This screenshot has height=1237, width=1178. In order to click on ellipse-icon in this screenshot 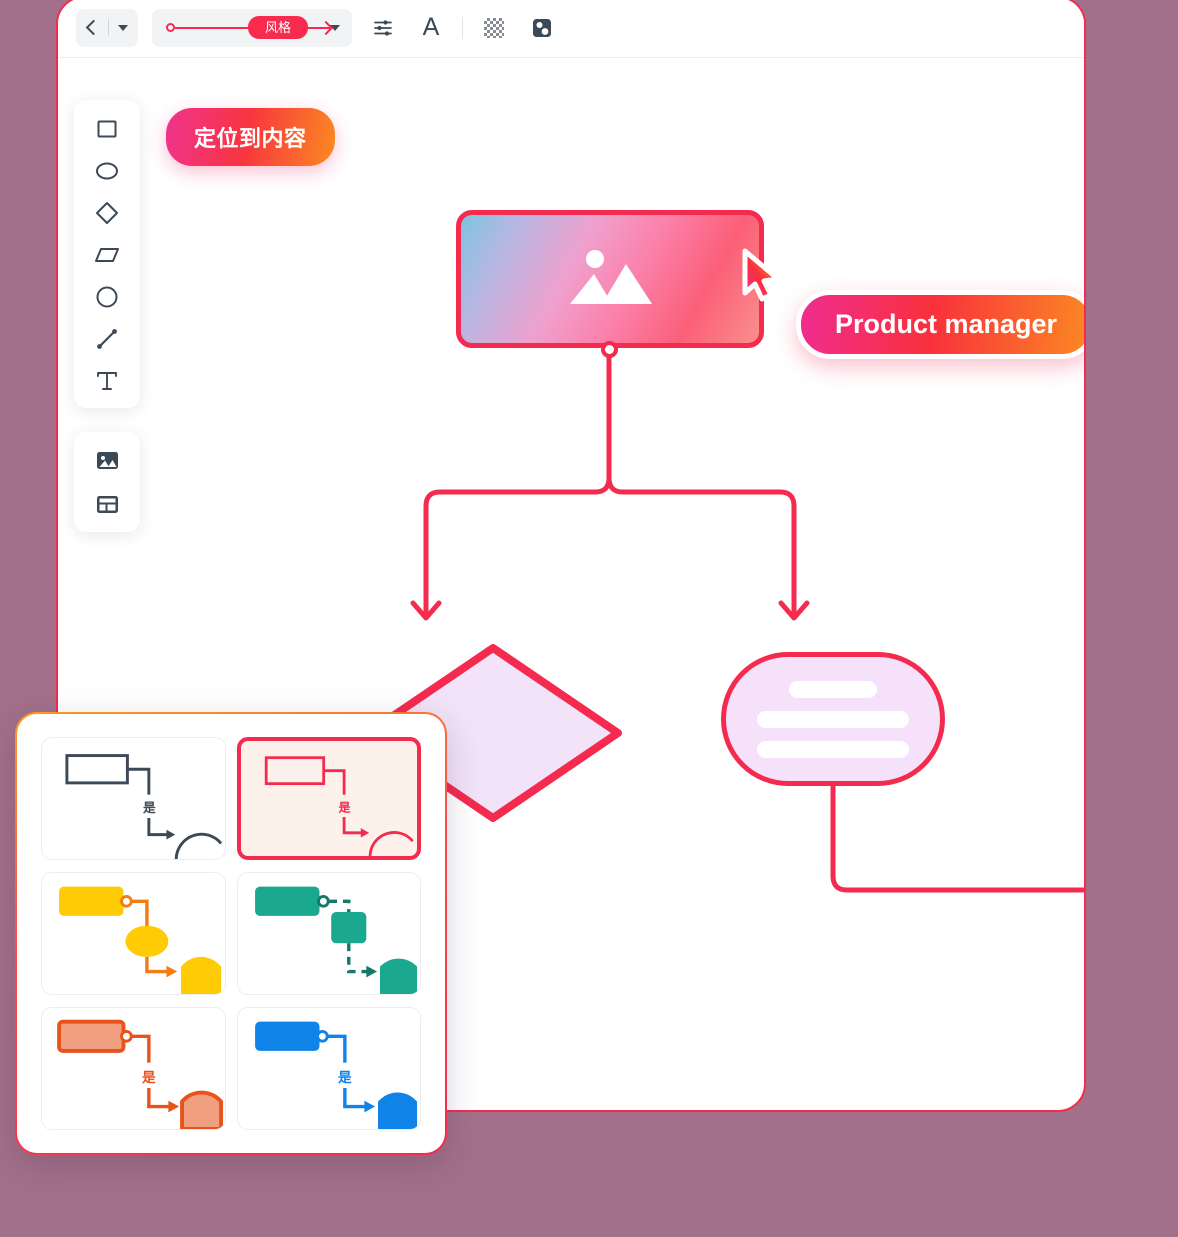, I will do `click(107, 171)`.